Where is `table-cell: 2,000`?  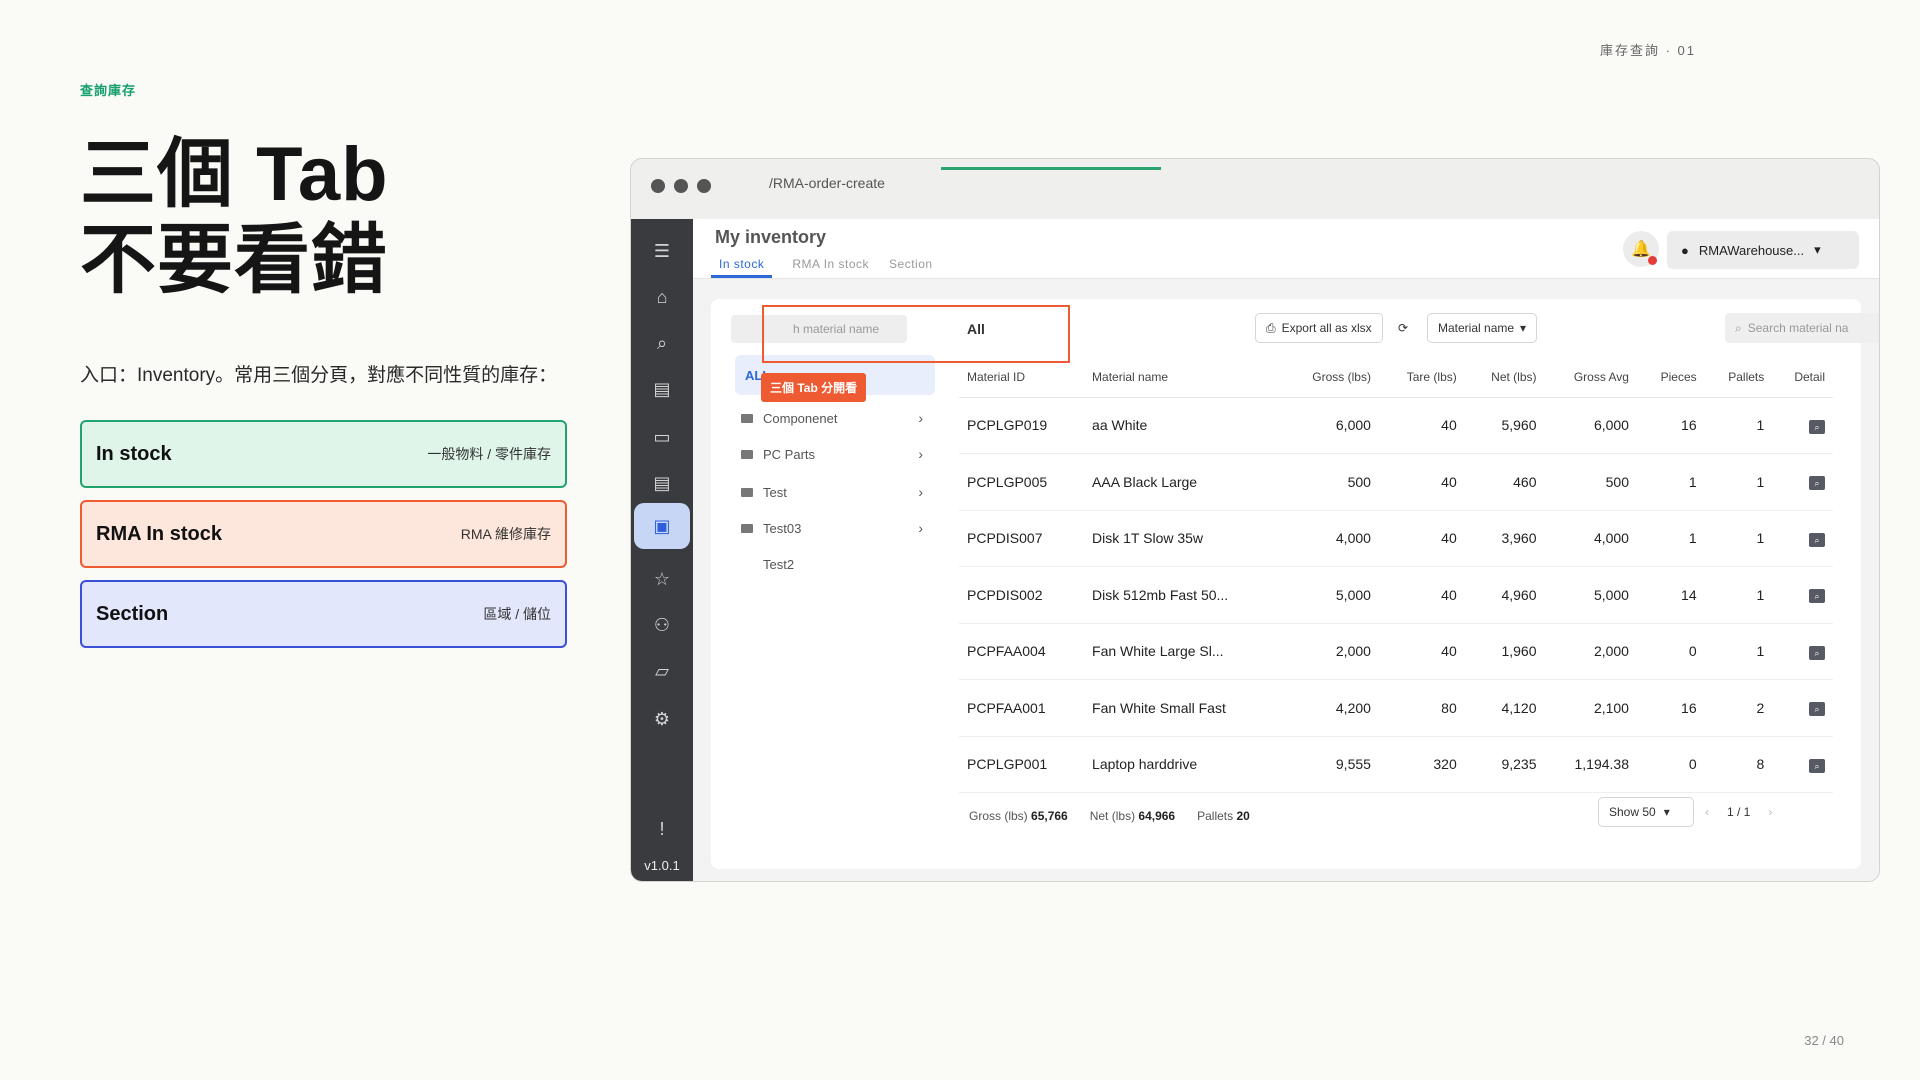
table-cell: 2,000 is located at coordinates (1590, 651).